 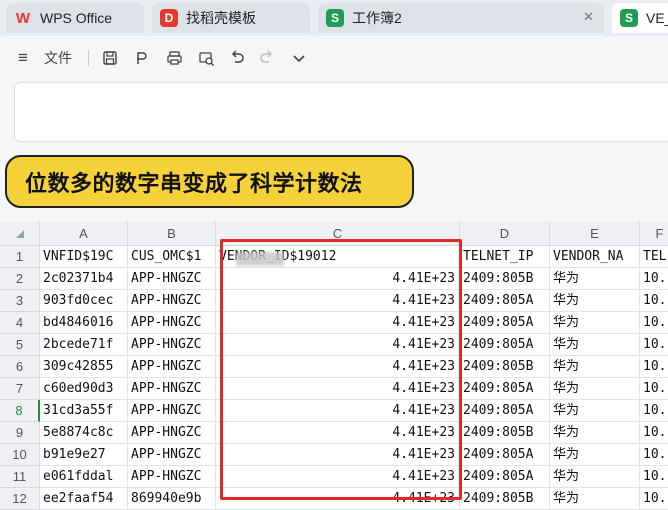 I want to click on cell-a: 2bcede71f, so click(x=84, y=345).